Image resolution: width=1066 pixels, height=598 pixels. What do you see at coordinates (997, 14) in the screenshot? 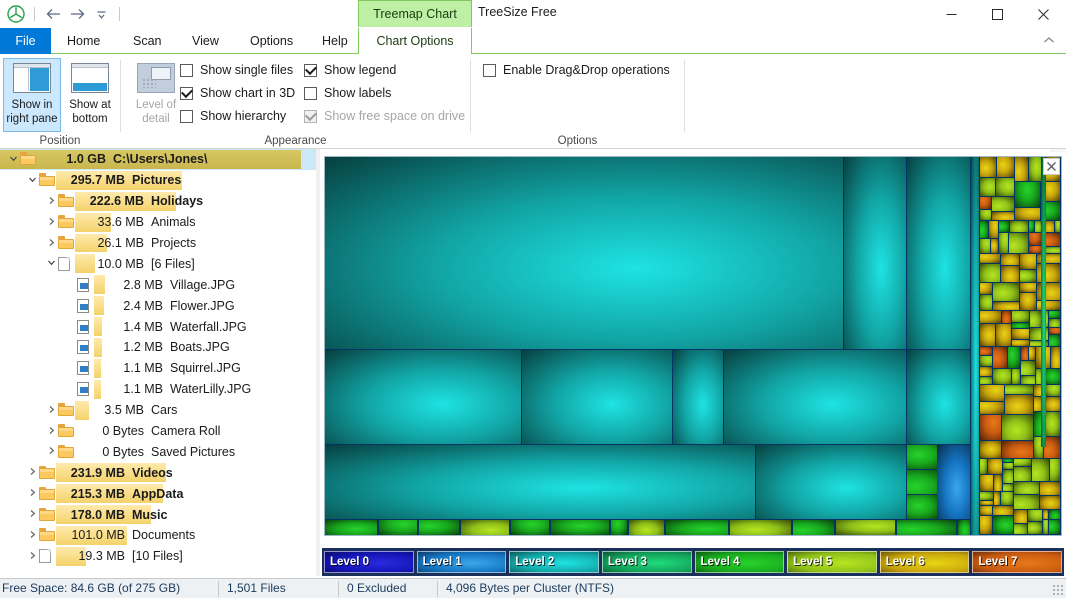
I see `maximize-icon` at bounding box center [997, 14].